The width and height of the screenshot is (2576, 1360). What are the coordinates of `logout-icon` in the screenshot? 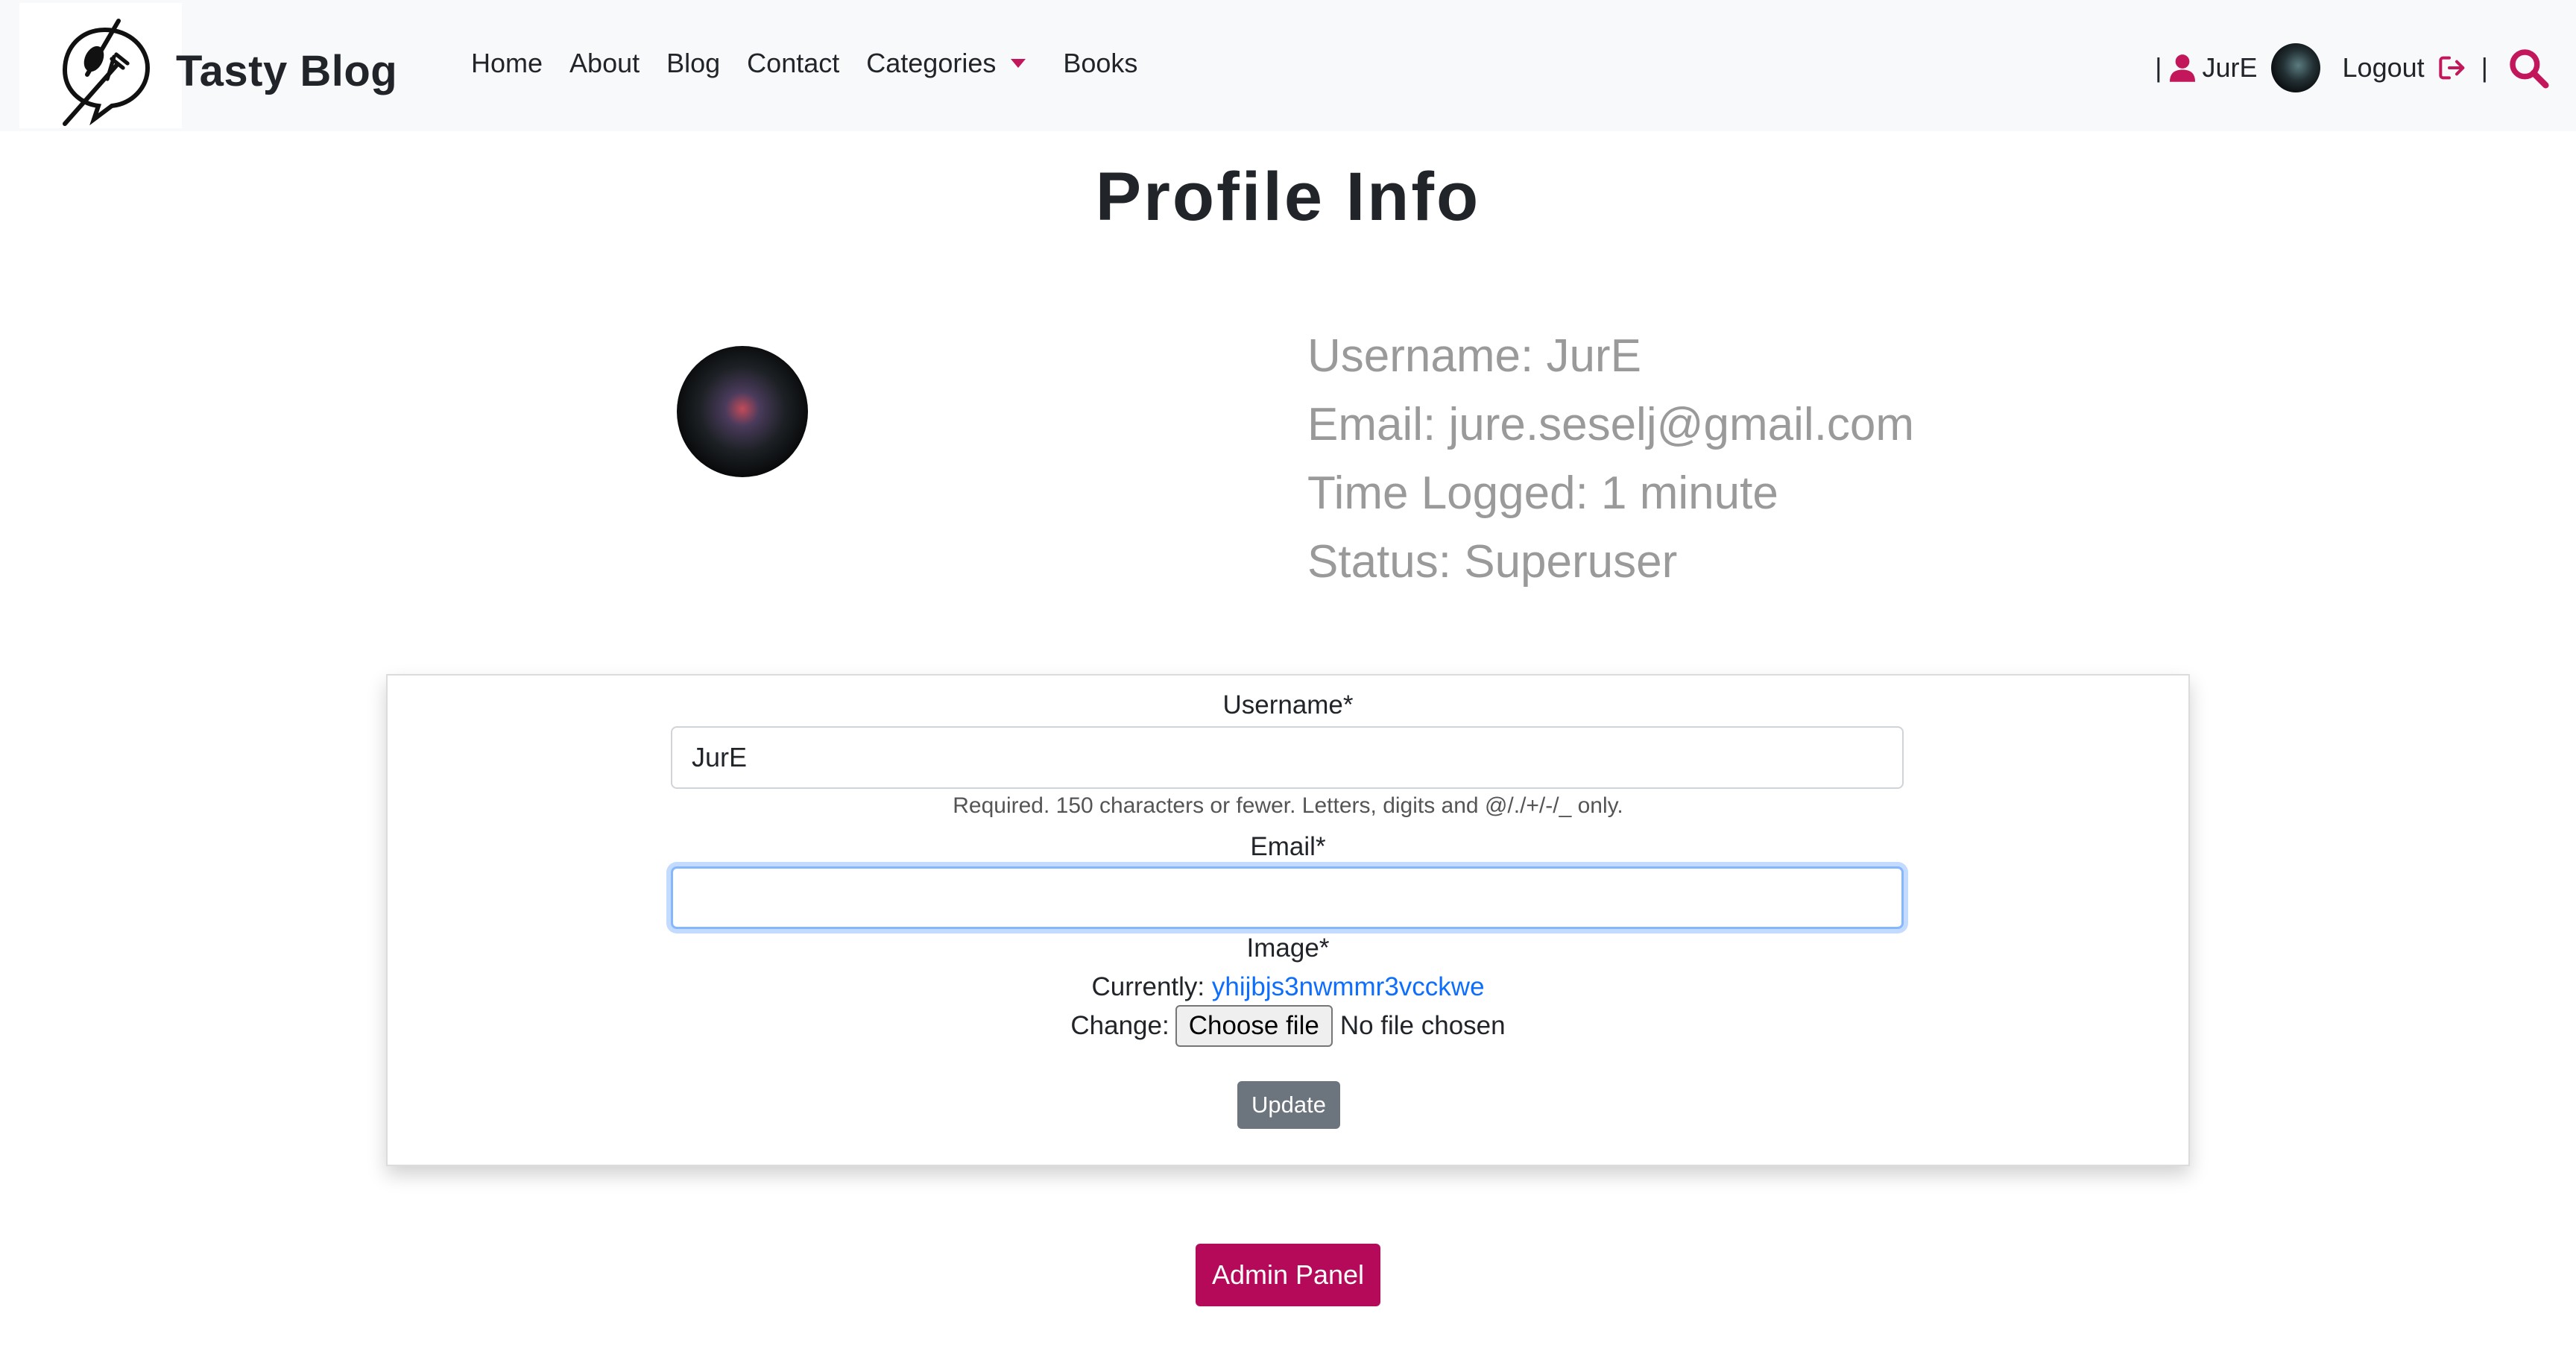 It's located at (2453, 68).